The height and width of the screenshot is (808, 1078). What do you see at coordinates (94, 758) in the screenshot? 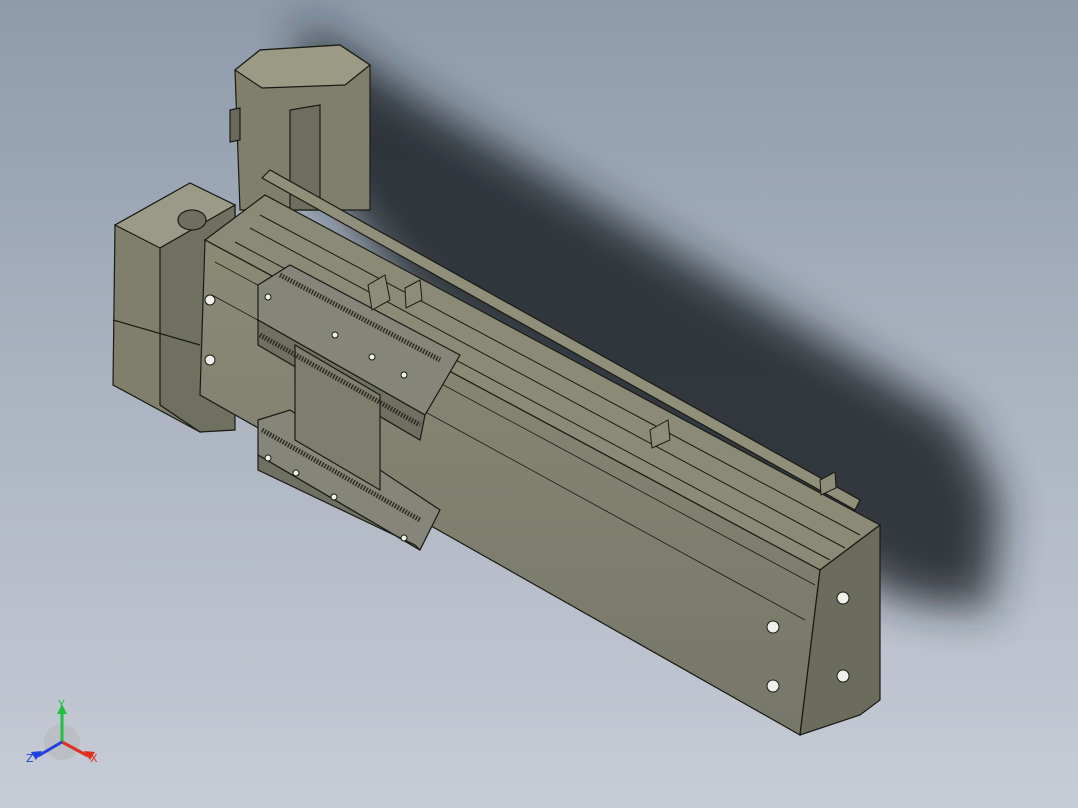
I see `x-axis-label: X` at bounding box center [94, 758].